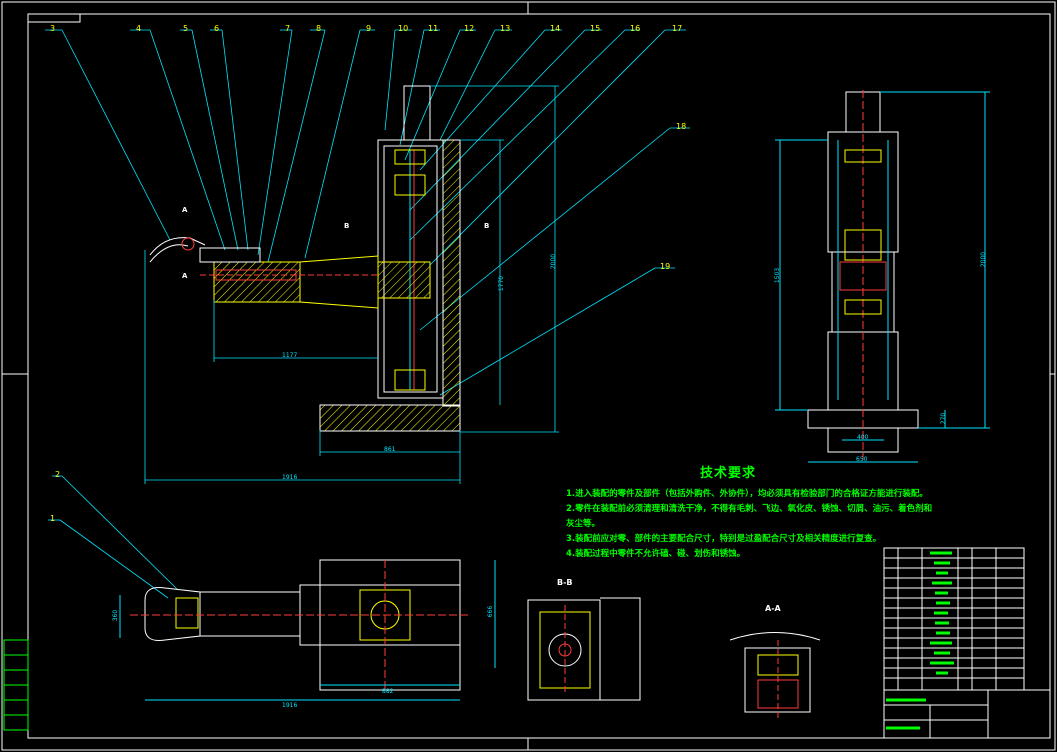 Image resolution: width=1057 pixels, height=752 pixels. What do you see at coordinates (595, 28) in the screenshot?
I see `callout-15: 15` at bounding box center [595, 28].